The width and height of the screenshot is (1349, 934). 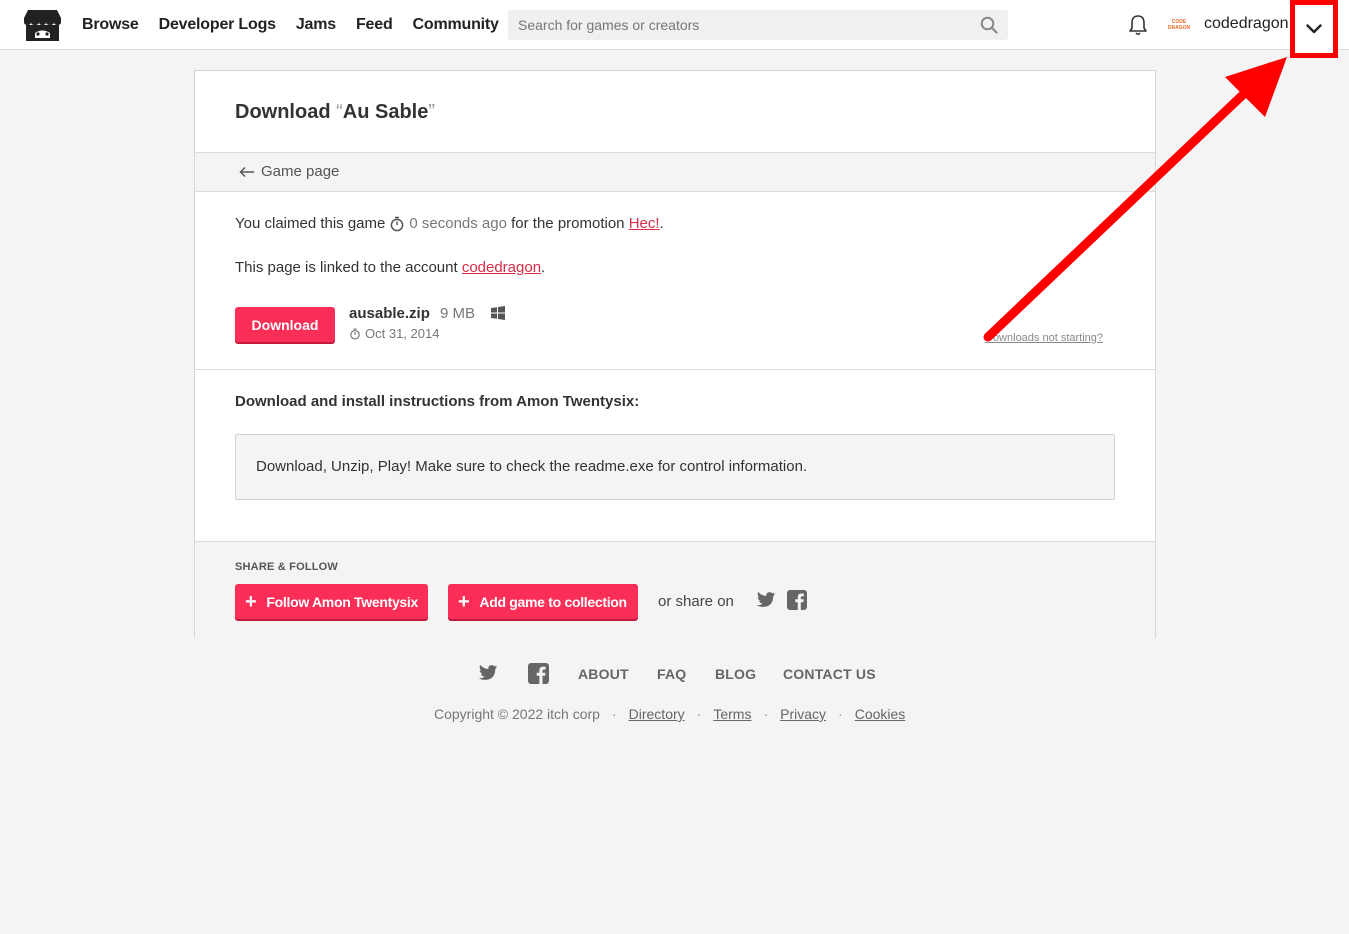 What do you see at coordinates (246, 171) in the screenshot?
I see `arrow-left-icon` at bounding box center [246, 171].